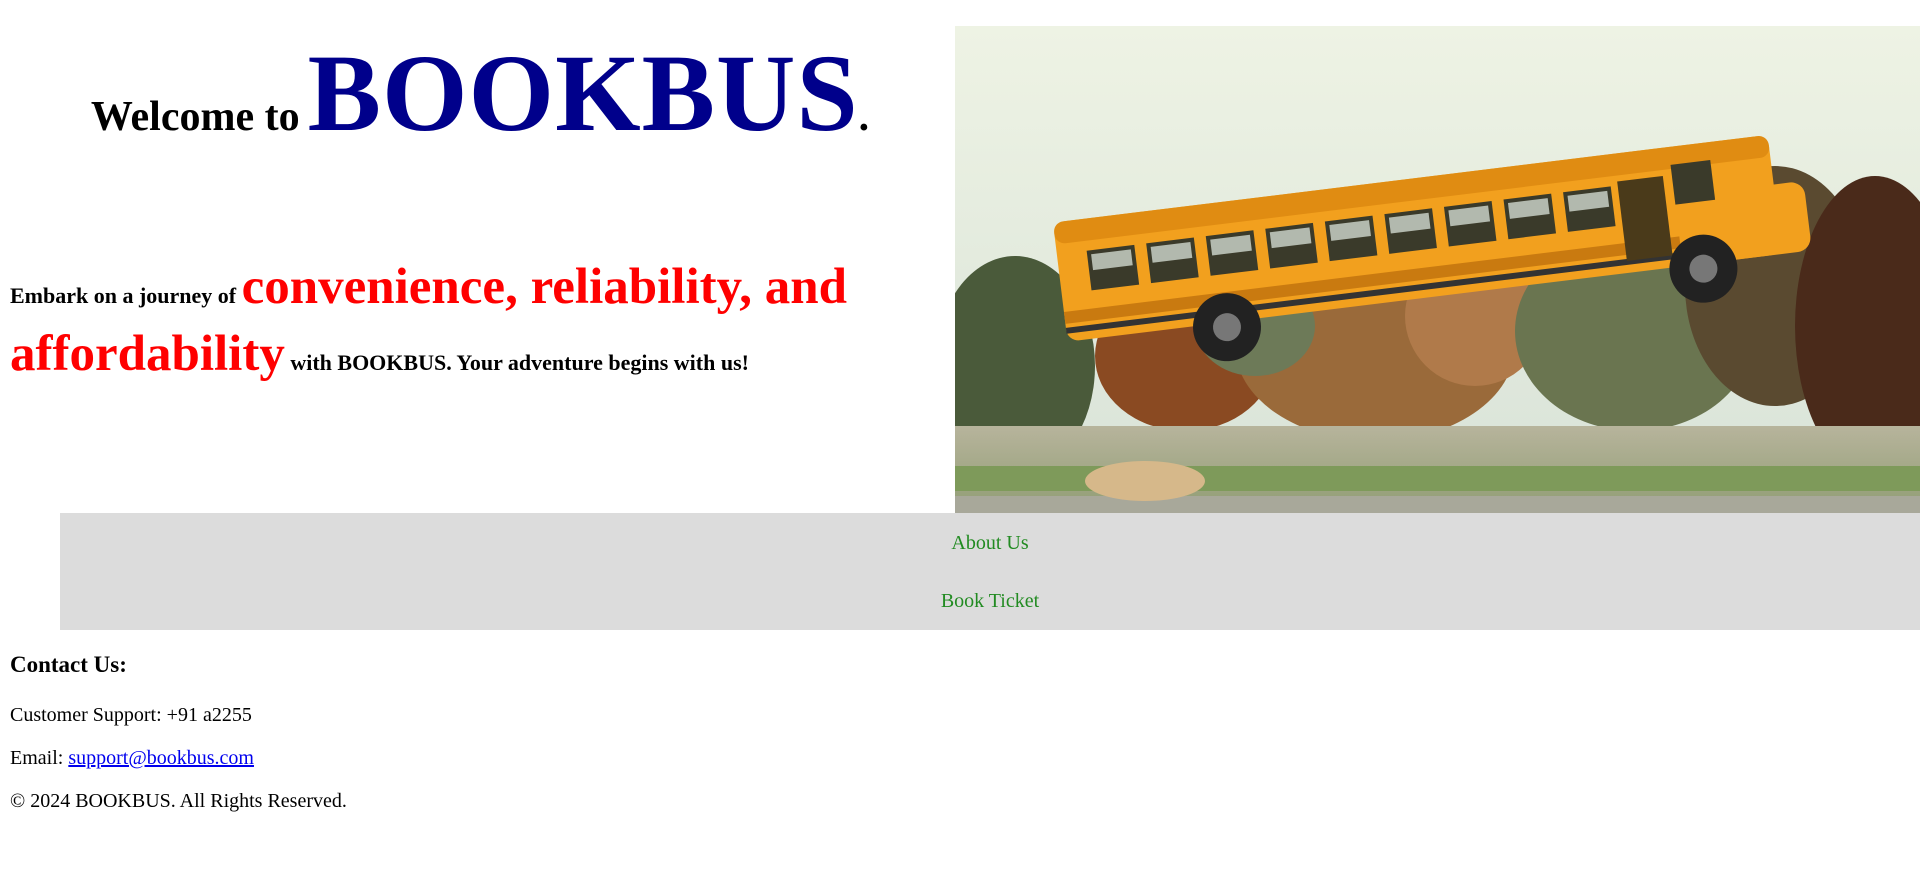  I want to click on email-line: Email: support@bookbus.com, so click(132, 758).